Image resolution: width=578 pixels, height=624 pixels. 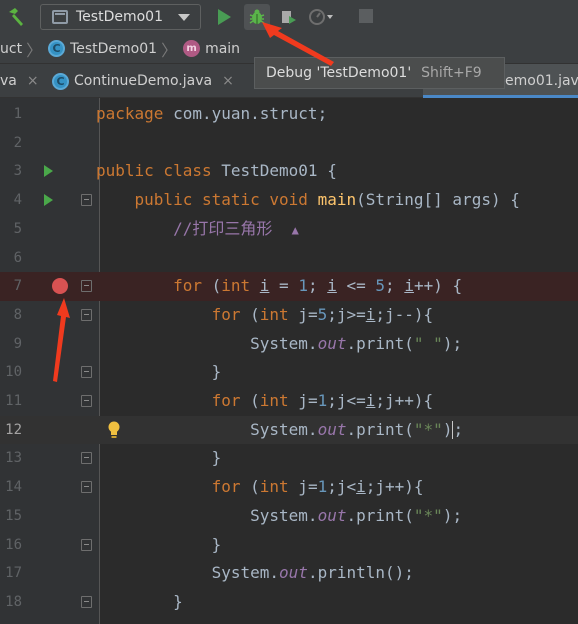 I want to click on method-icon: m, so click(x=192, y=48).